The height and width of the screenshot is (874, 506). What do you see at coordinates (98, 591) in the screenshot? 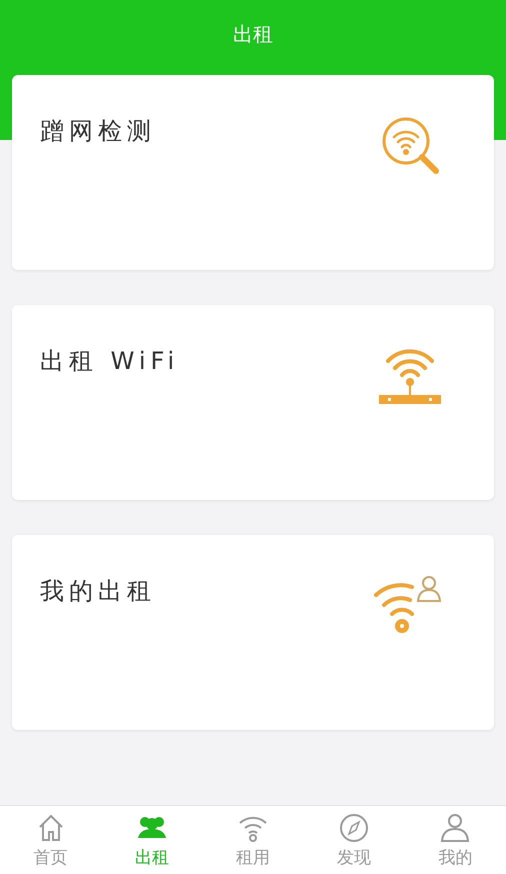
I see `card-label: 我的出租` at bounding box center [98, 591].